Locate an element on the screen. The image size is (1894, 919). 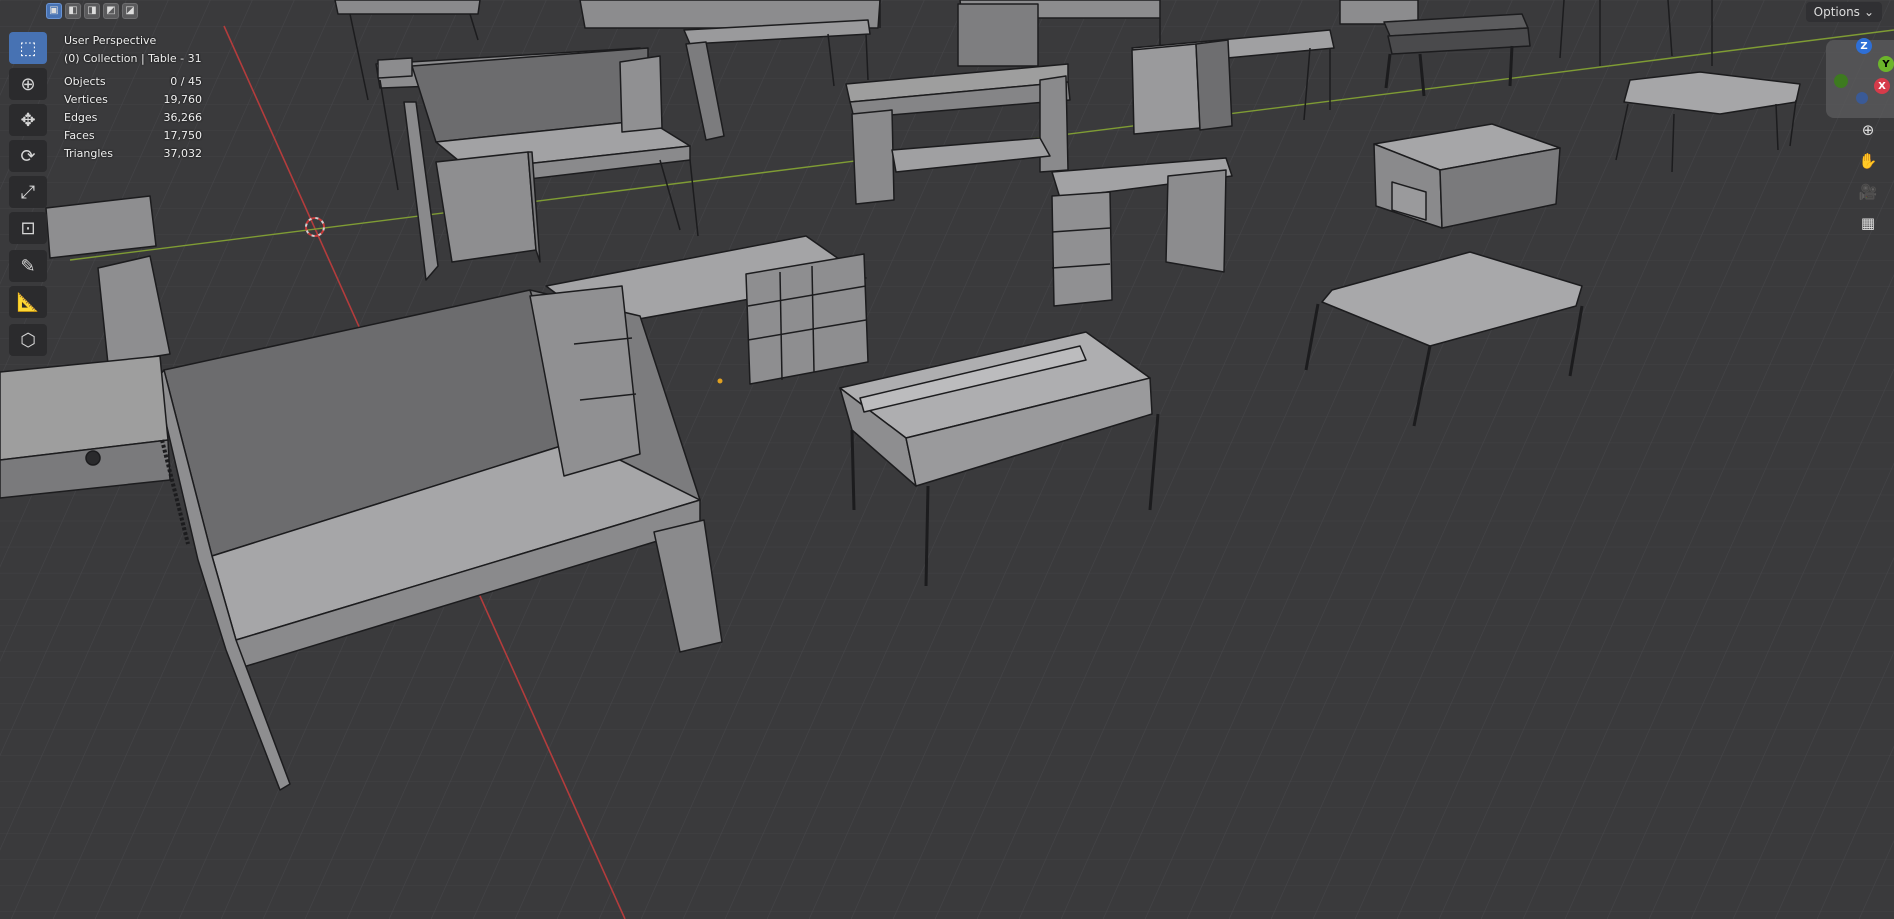
options-dropdown: Options ⌄ is located at coordinates (1843, 12).